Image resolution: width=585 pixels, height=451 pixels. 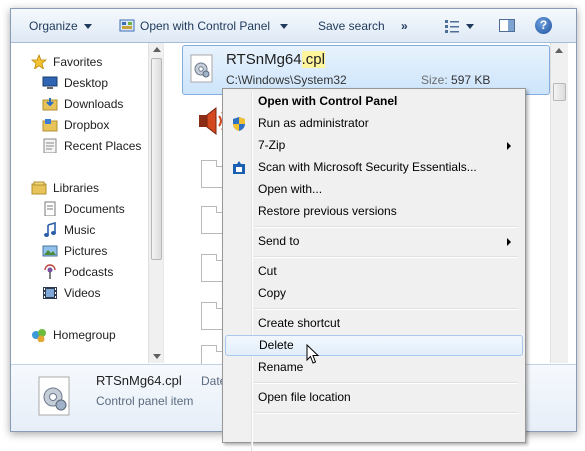 What do you see at coordinates (157, 356) in the screenshot?
I see `scroll-down-arrow-icon` at bounding box center [157, 356].